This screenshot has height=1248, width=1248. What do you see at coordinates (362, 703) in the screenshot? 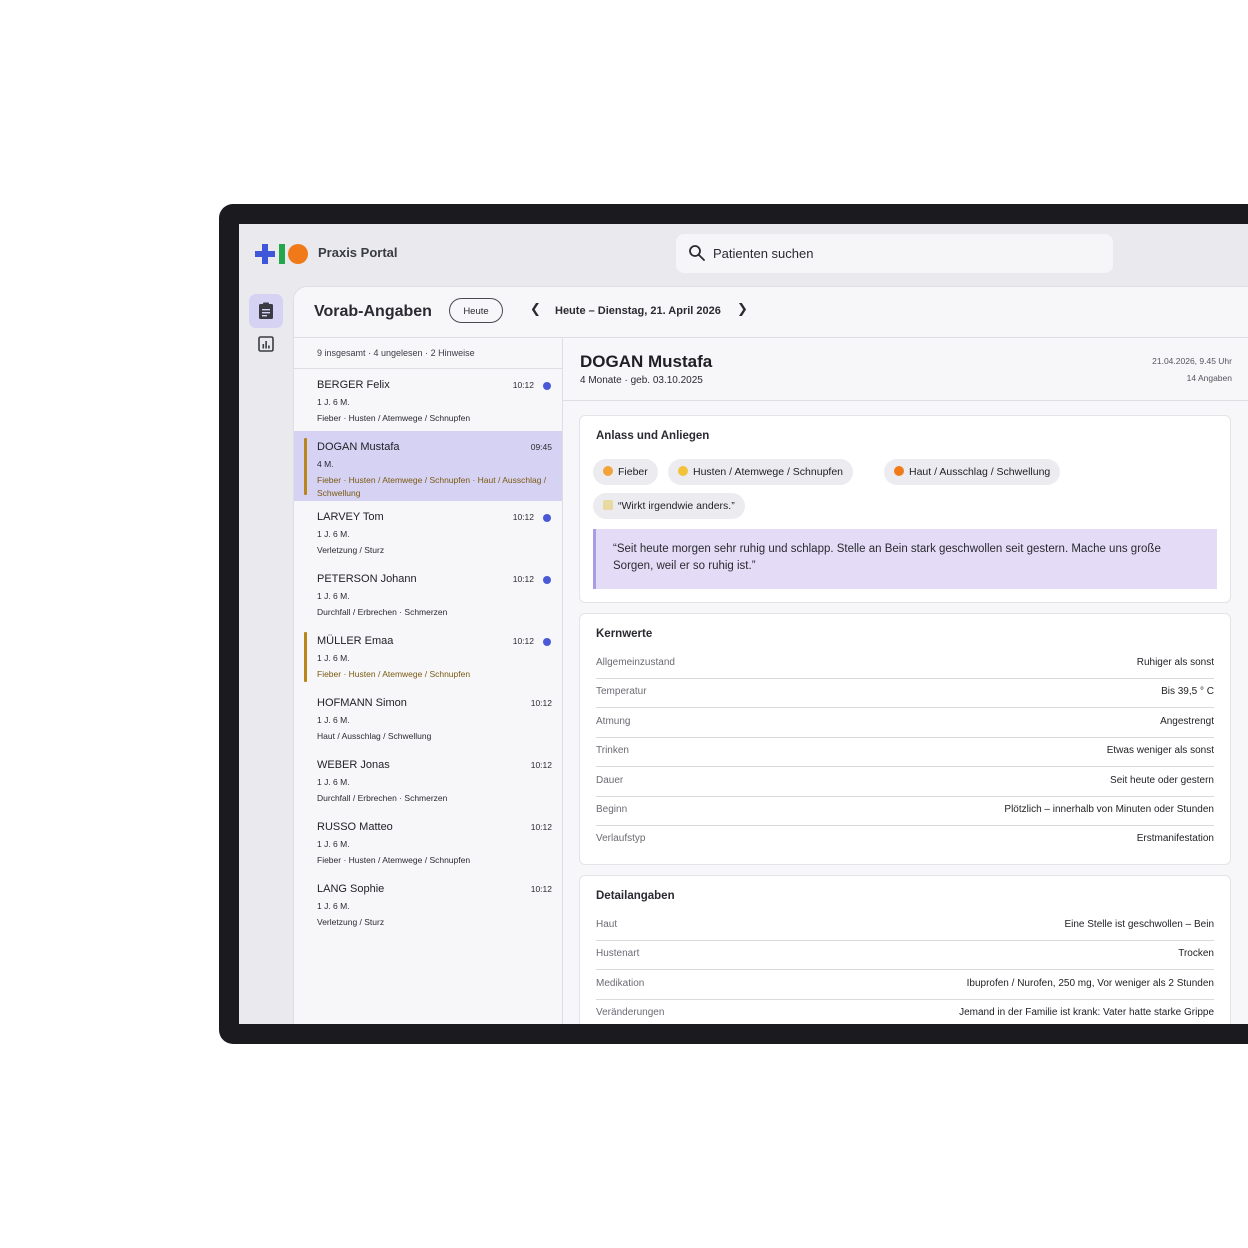
I see `patient-list-name: HOFMANN Simon` at bounding box center [362, 703].